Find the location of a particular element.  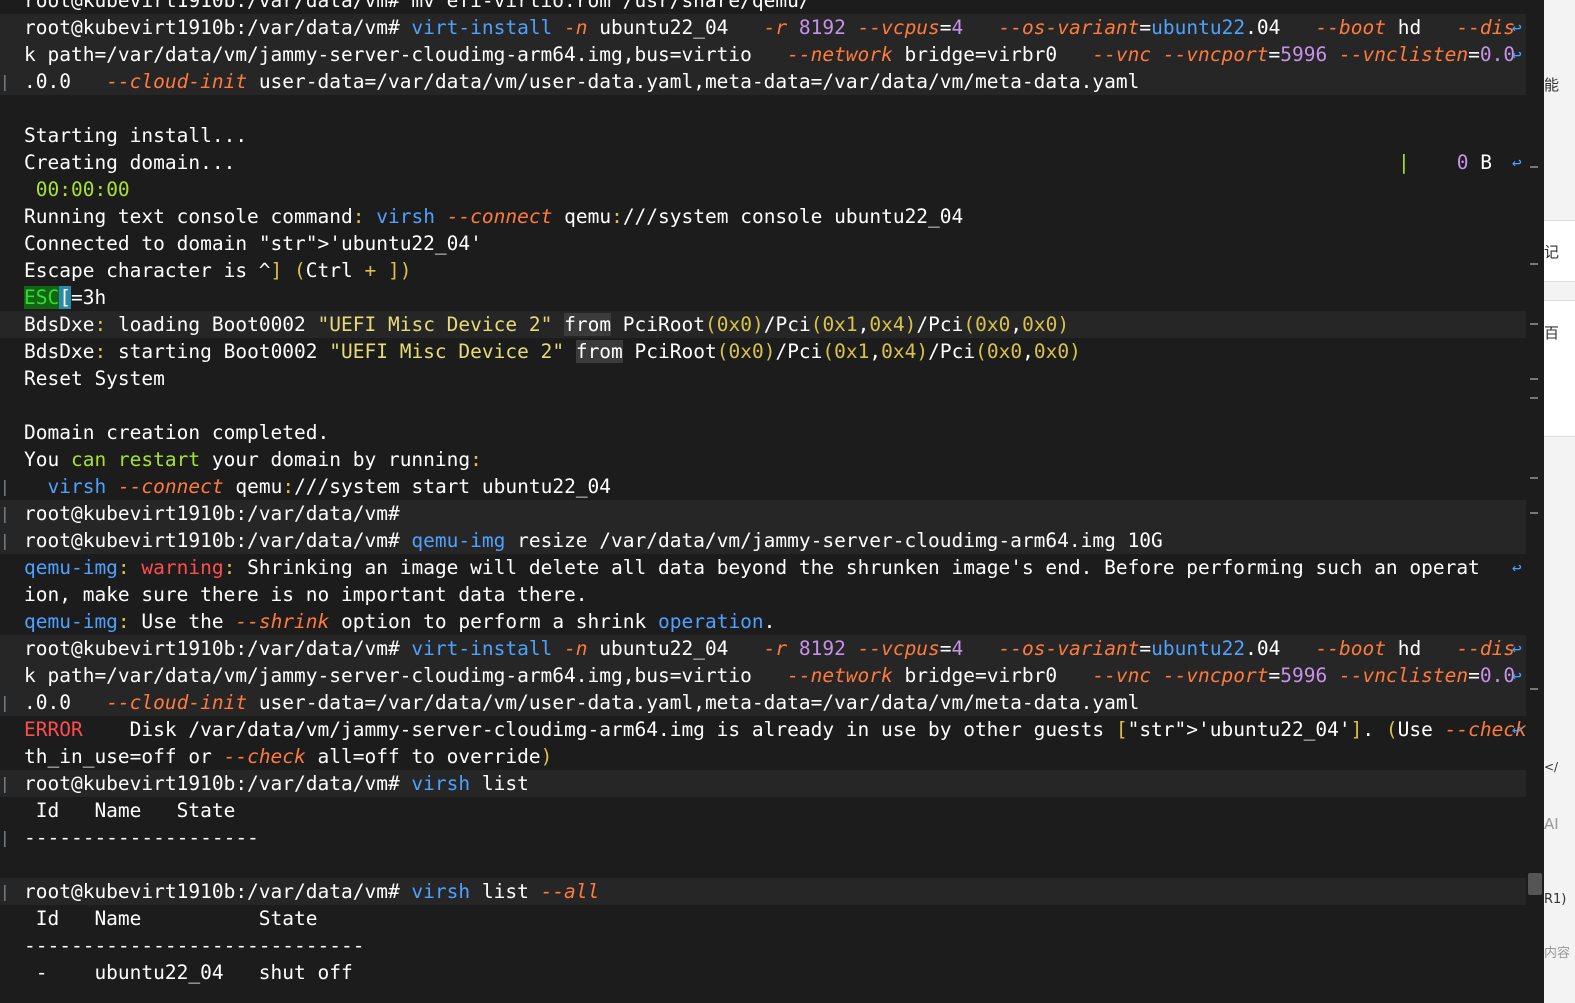

terminal-line: ----------------------------- is located at coordinates (763, 945).